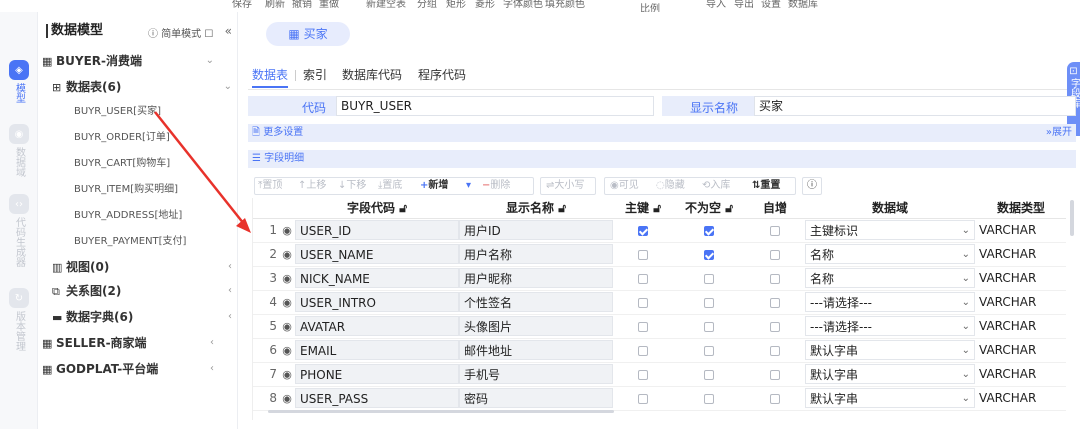  What do you see at coordinates (536, 374) in the screenshot?
I see `field-name-input: 手机号` at bounding box center [536, 374].